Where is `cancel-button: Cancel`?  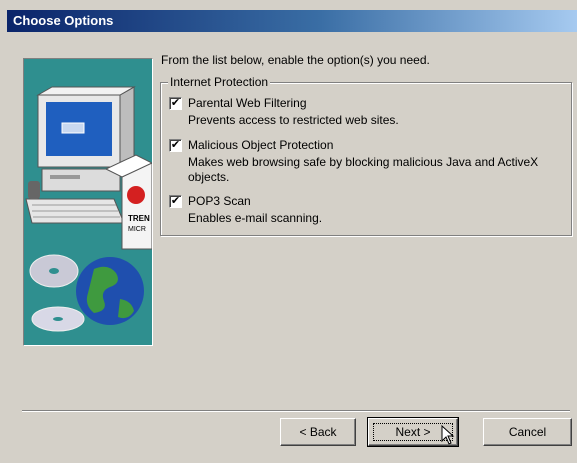
cancel-button: Cancel is located at coordinates (527, 432).